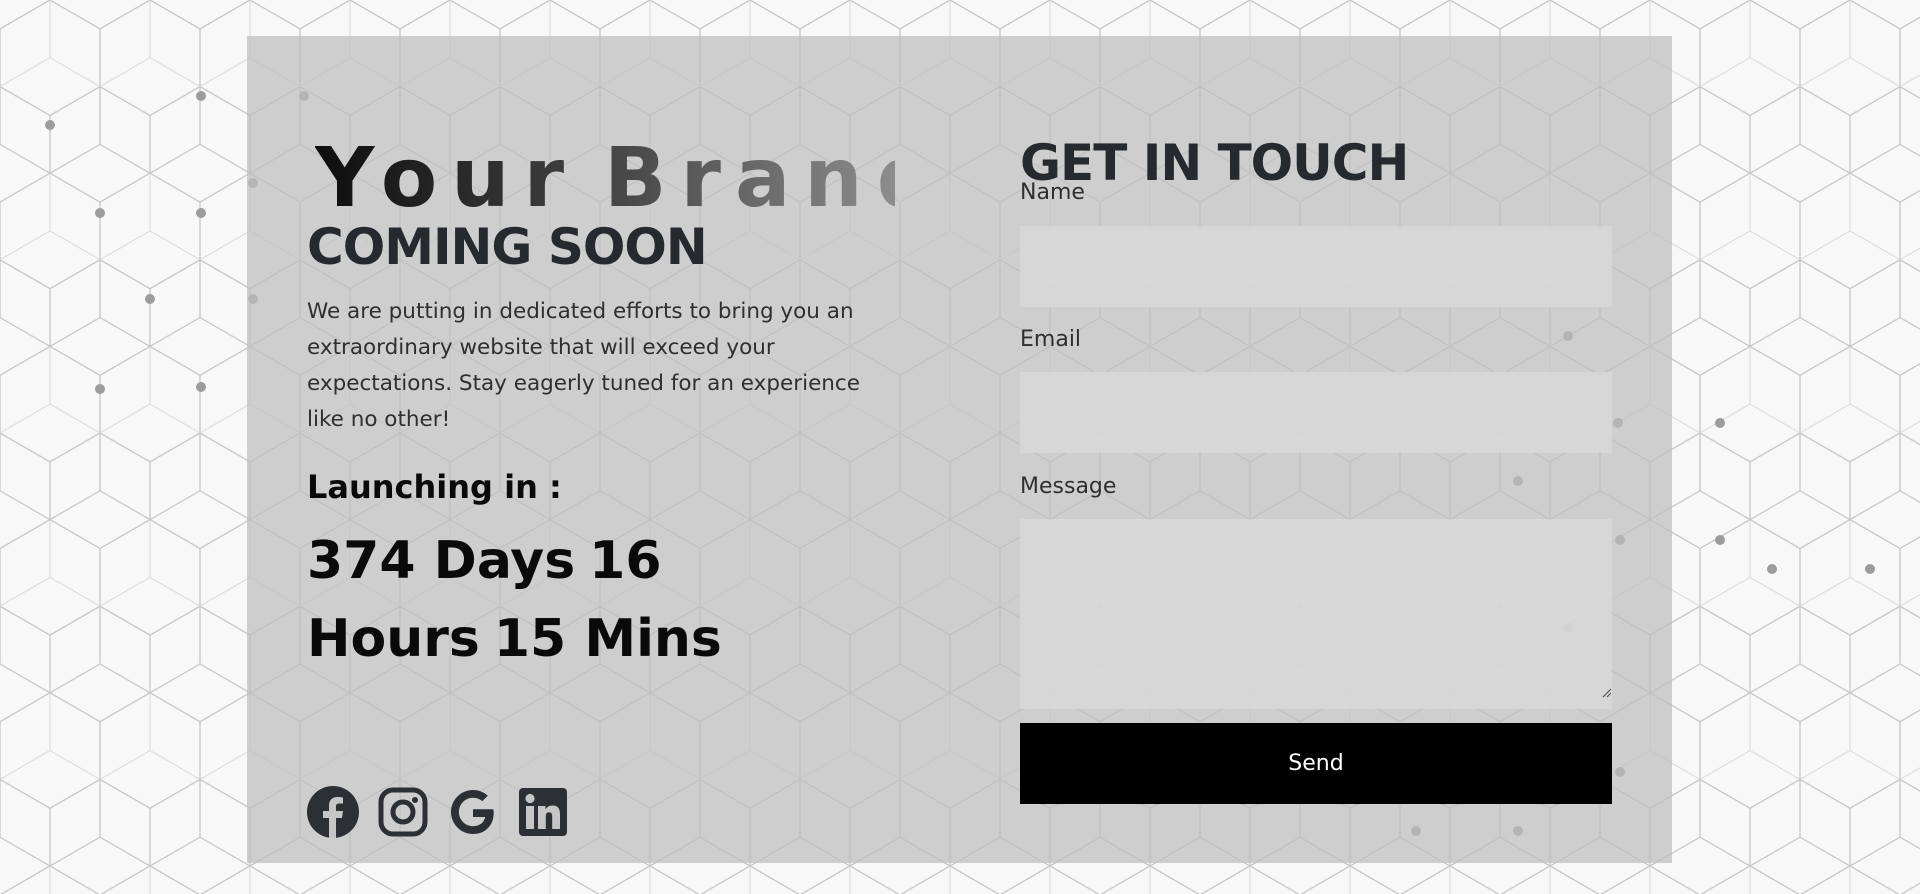 The height and width of the screenshot is (894, 1920). I want to click on brand-word-brand: Brand, so click(749, 174).